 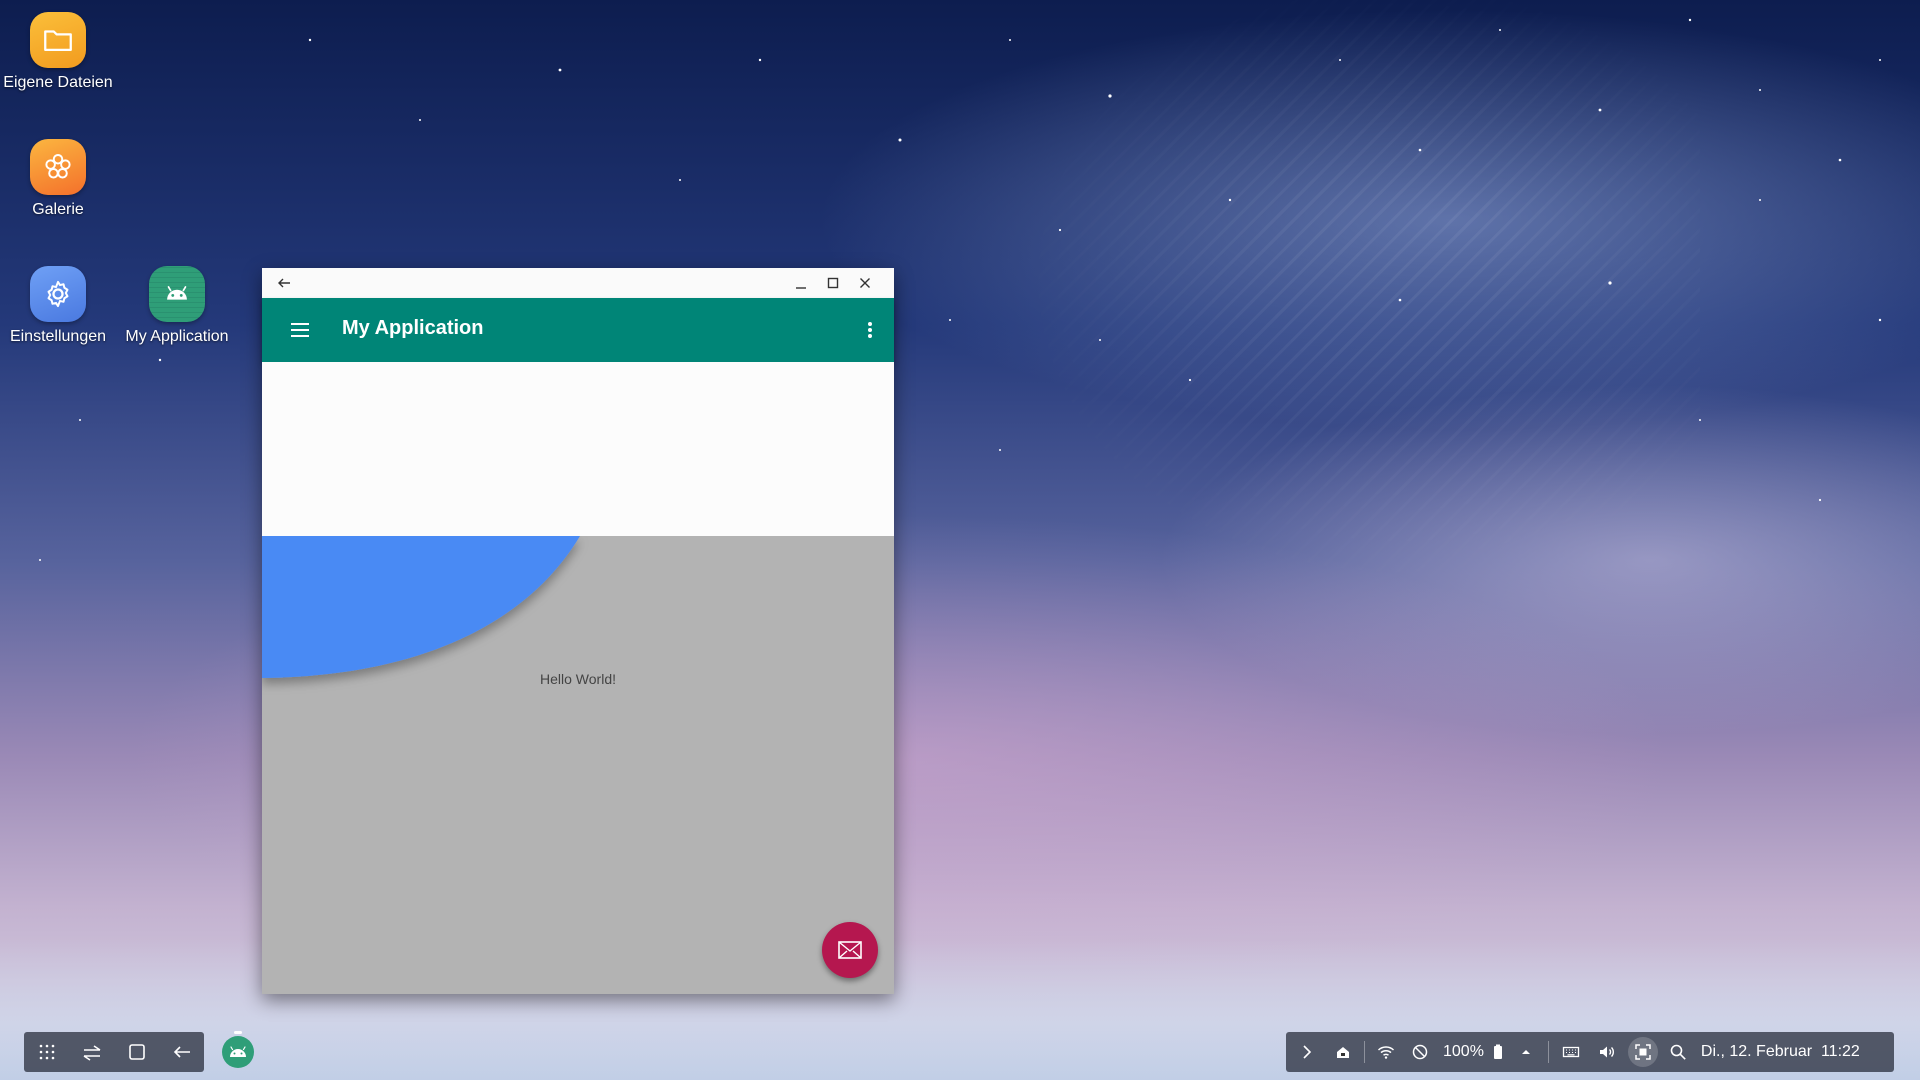 I want to click on running-indicator, so click(x=238, y=1032).